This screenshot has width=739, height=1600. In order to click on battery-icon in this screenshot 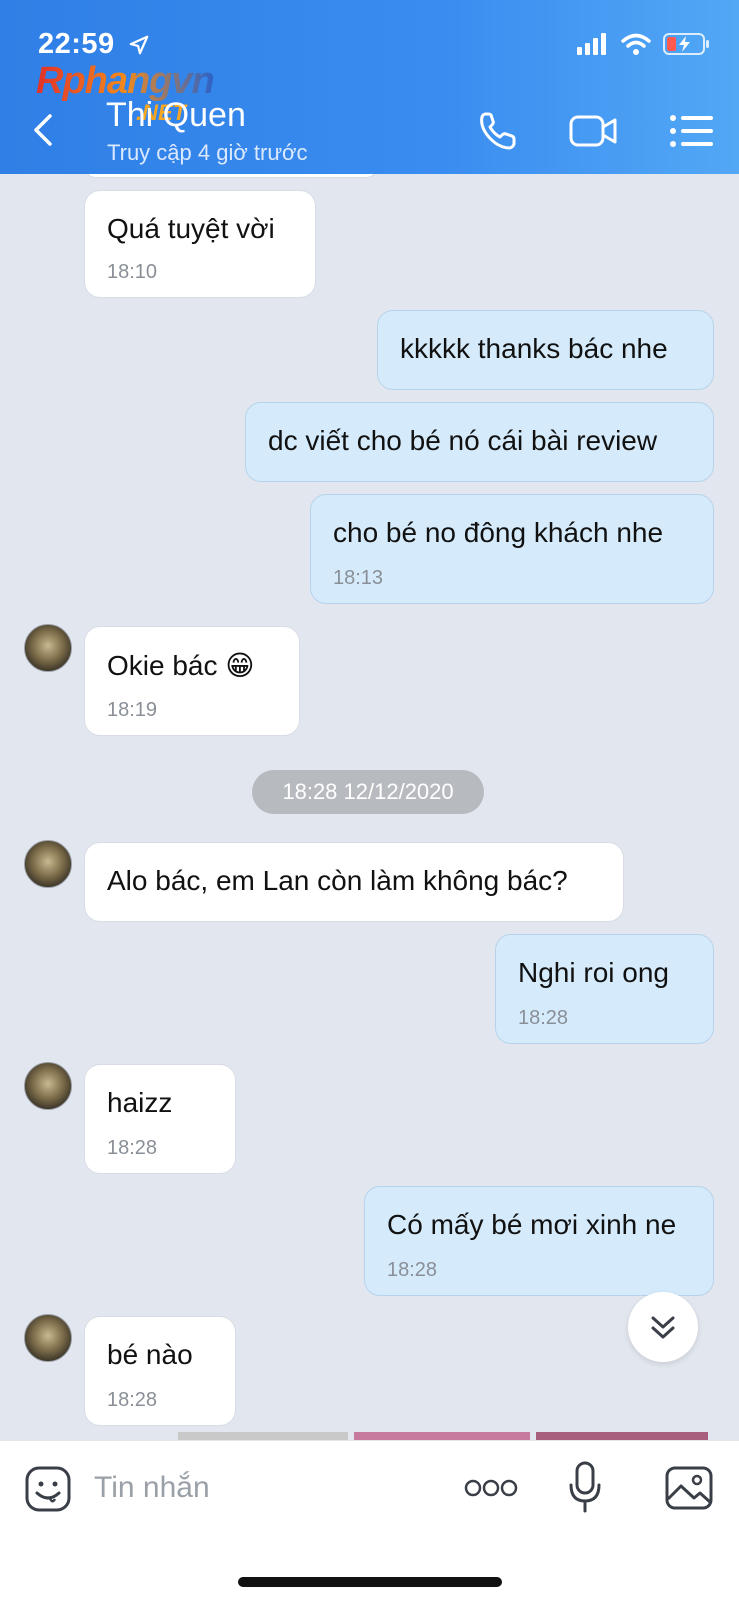, I will do `click(686, 44)`.